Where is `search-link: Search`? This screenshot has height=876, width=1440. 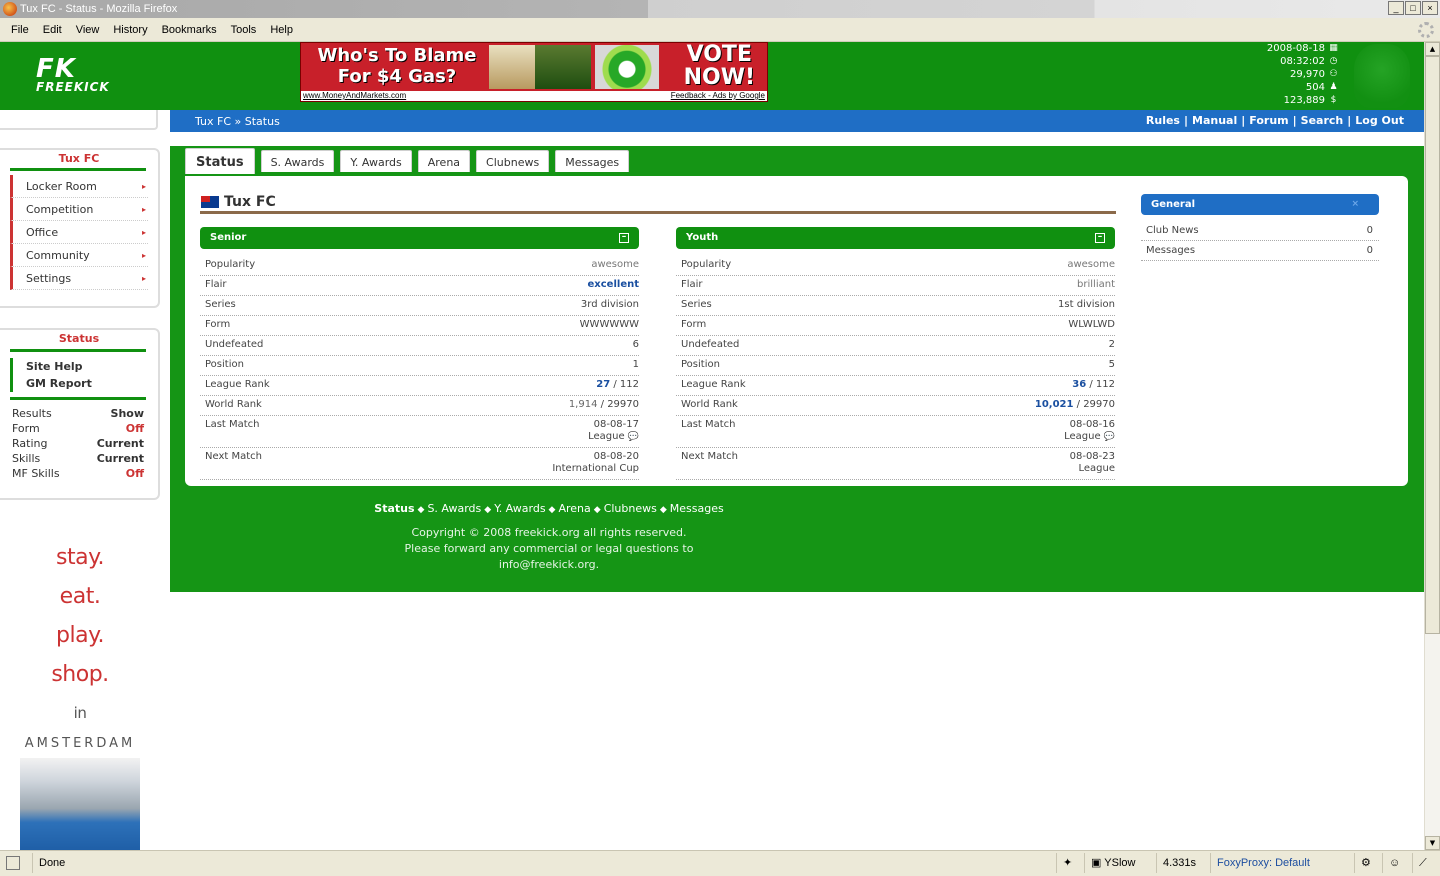
search-link: Search is located at coordinates (1322, 120).